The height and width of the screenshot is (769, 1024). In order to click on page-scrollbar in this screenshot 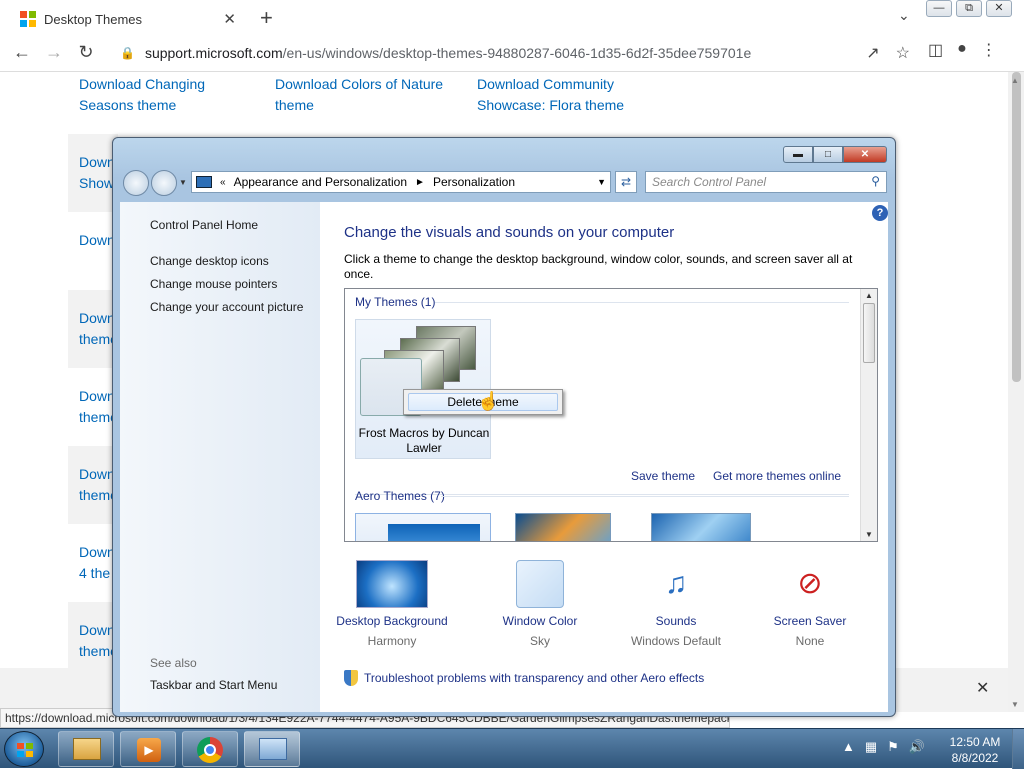, I will do `click(1016, 392)`.